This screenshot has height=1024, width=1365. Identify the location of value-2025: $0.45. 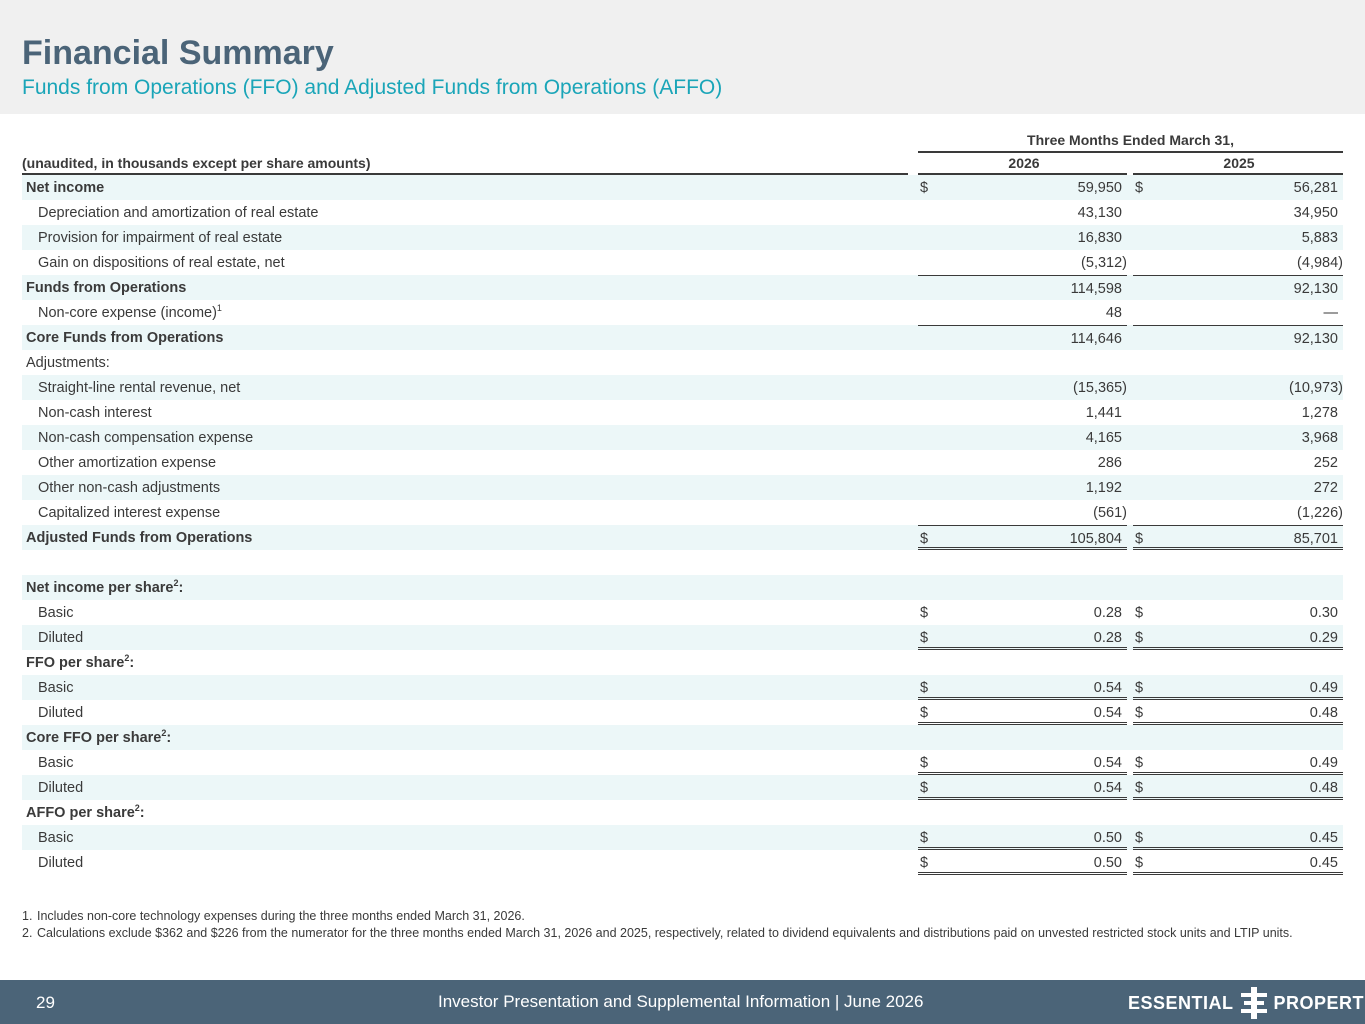
(1238, 862).